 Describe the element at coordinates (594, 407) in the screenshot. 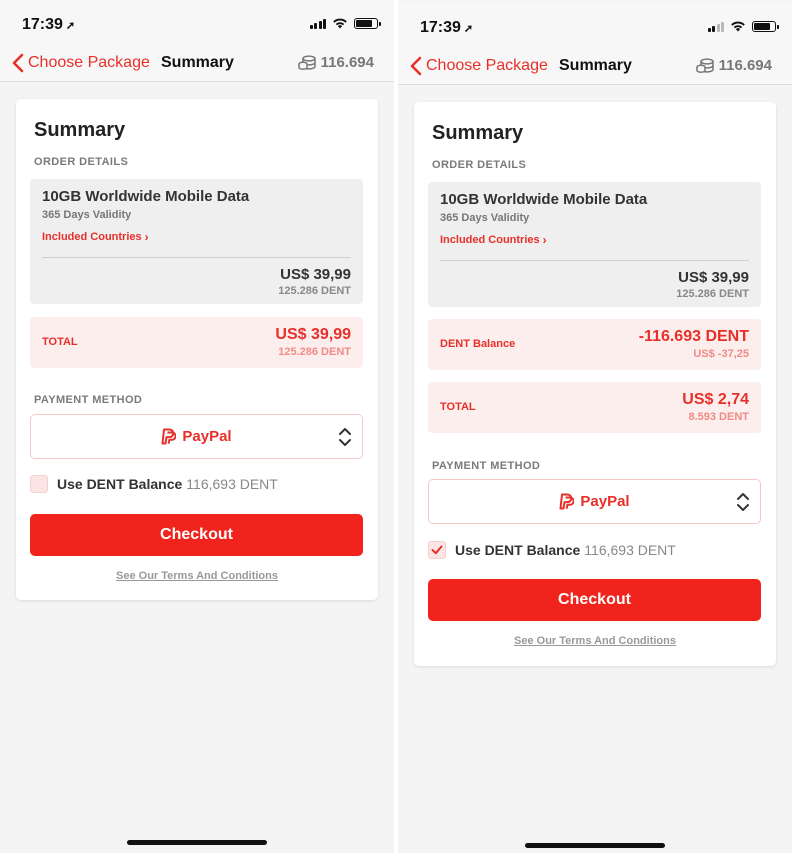

I see `total-box: TOTAL US$ 2,74 8.593 DENT` at that location.